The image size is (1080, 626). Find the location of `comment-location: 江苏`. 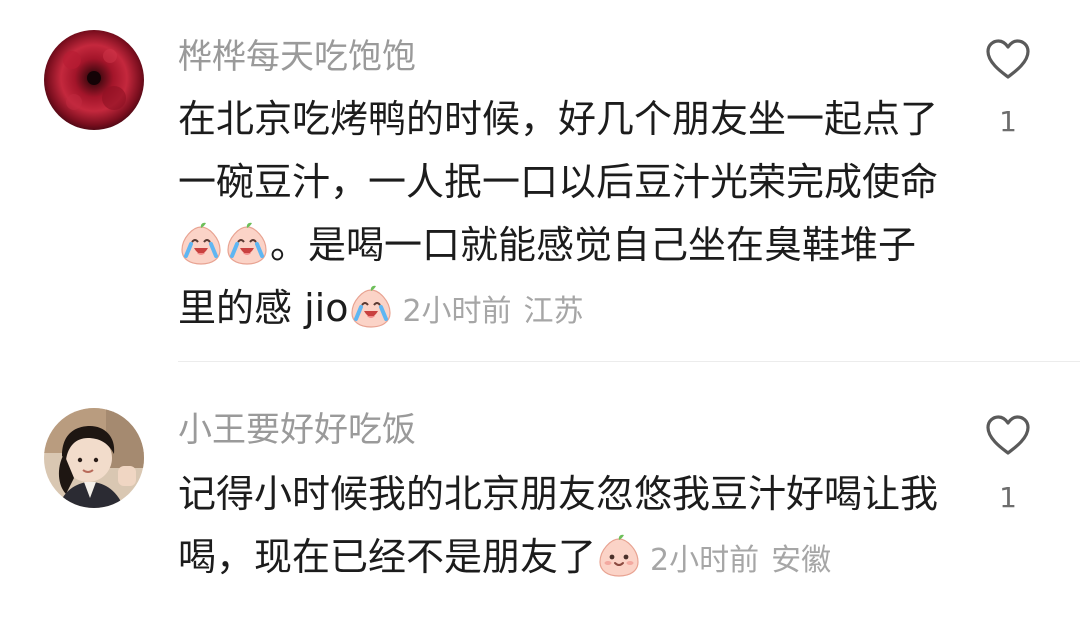

comment-location: 江苏 is located at coordinates (553, 311).